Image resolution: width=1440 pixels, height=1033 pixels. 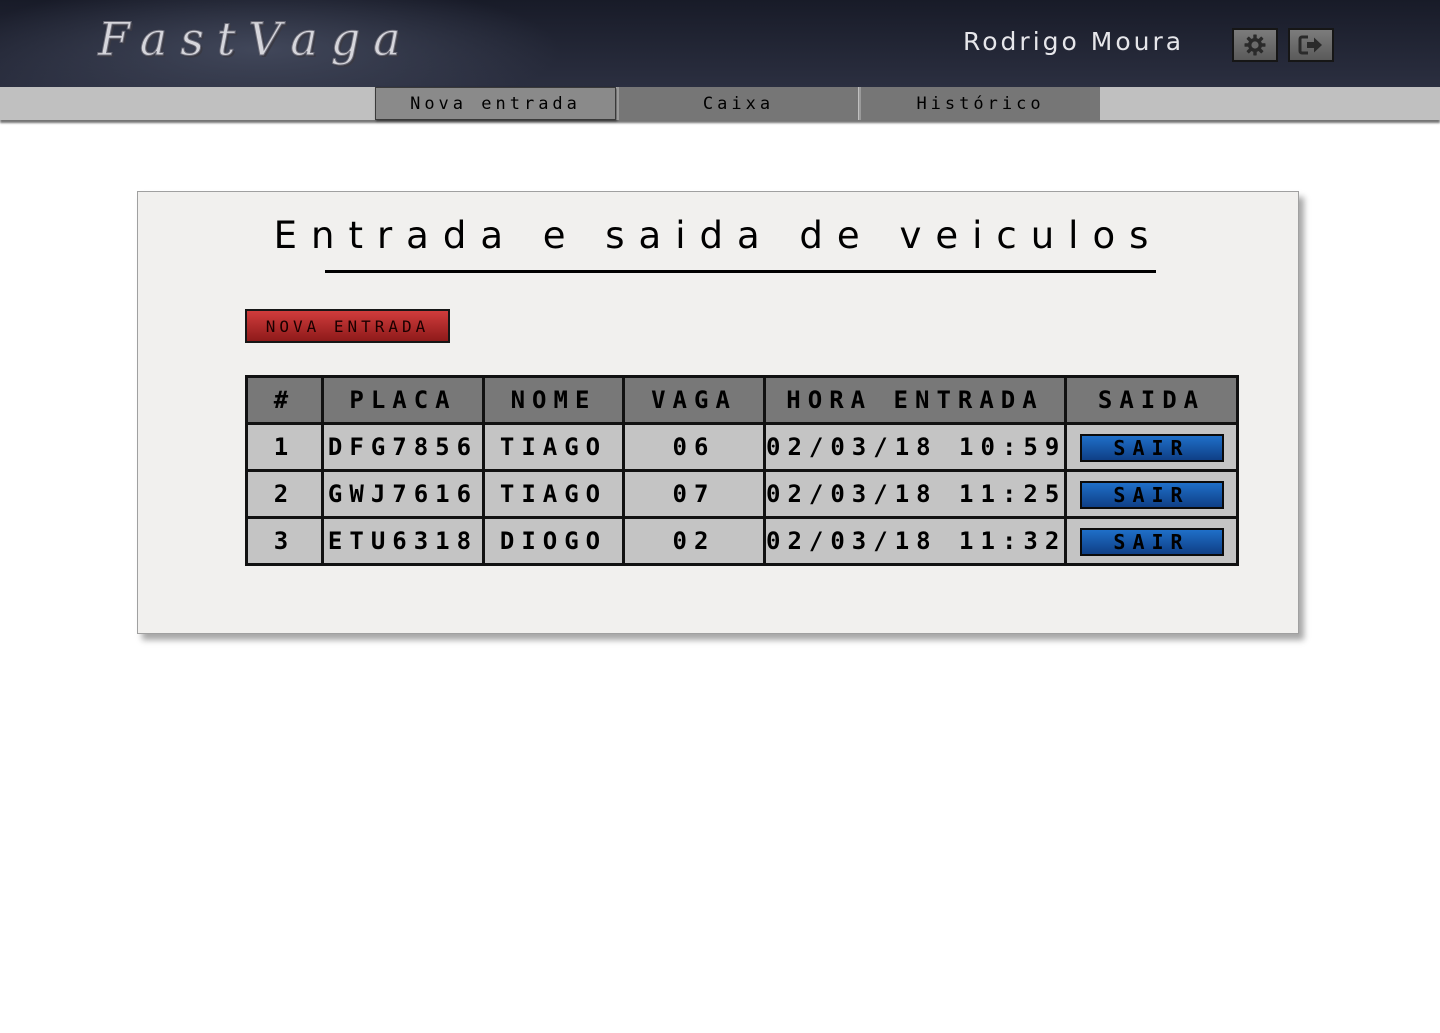 I want to click on settings-button, so click(x=1255, y=45).